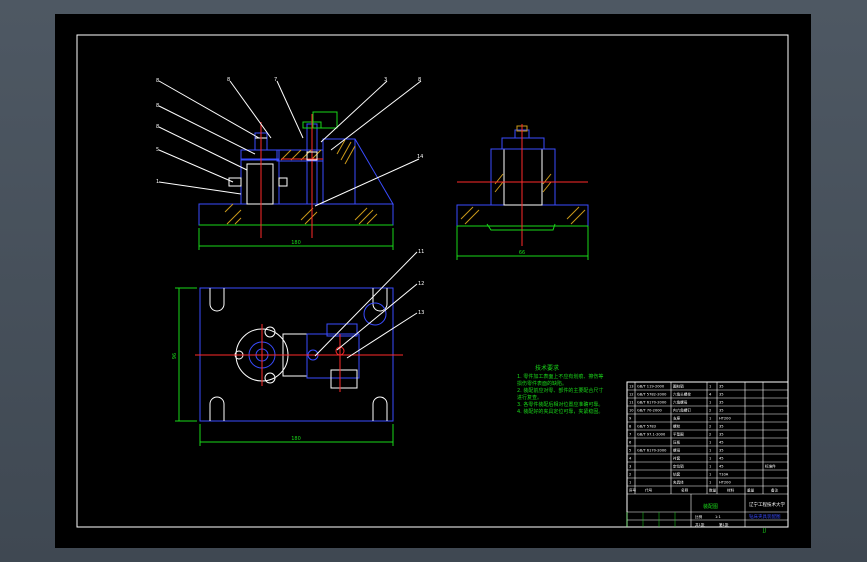  What do you see at coordinates (529, 397) in the screenshot?
I see `notes-line: 进行复查。` at bounding box center [529, 397].